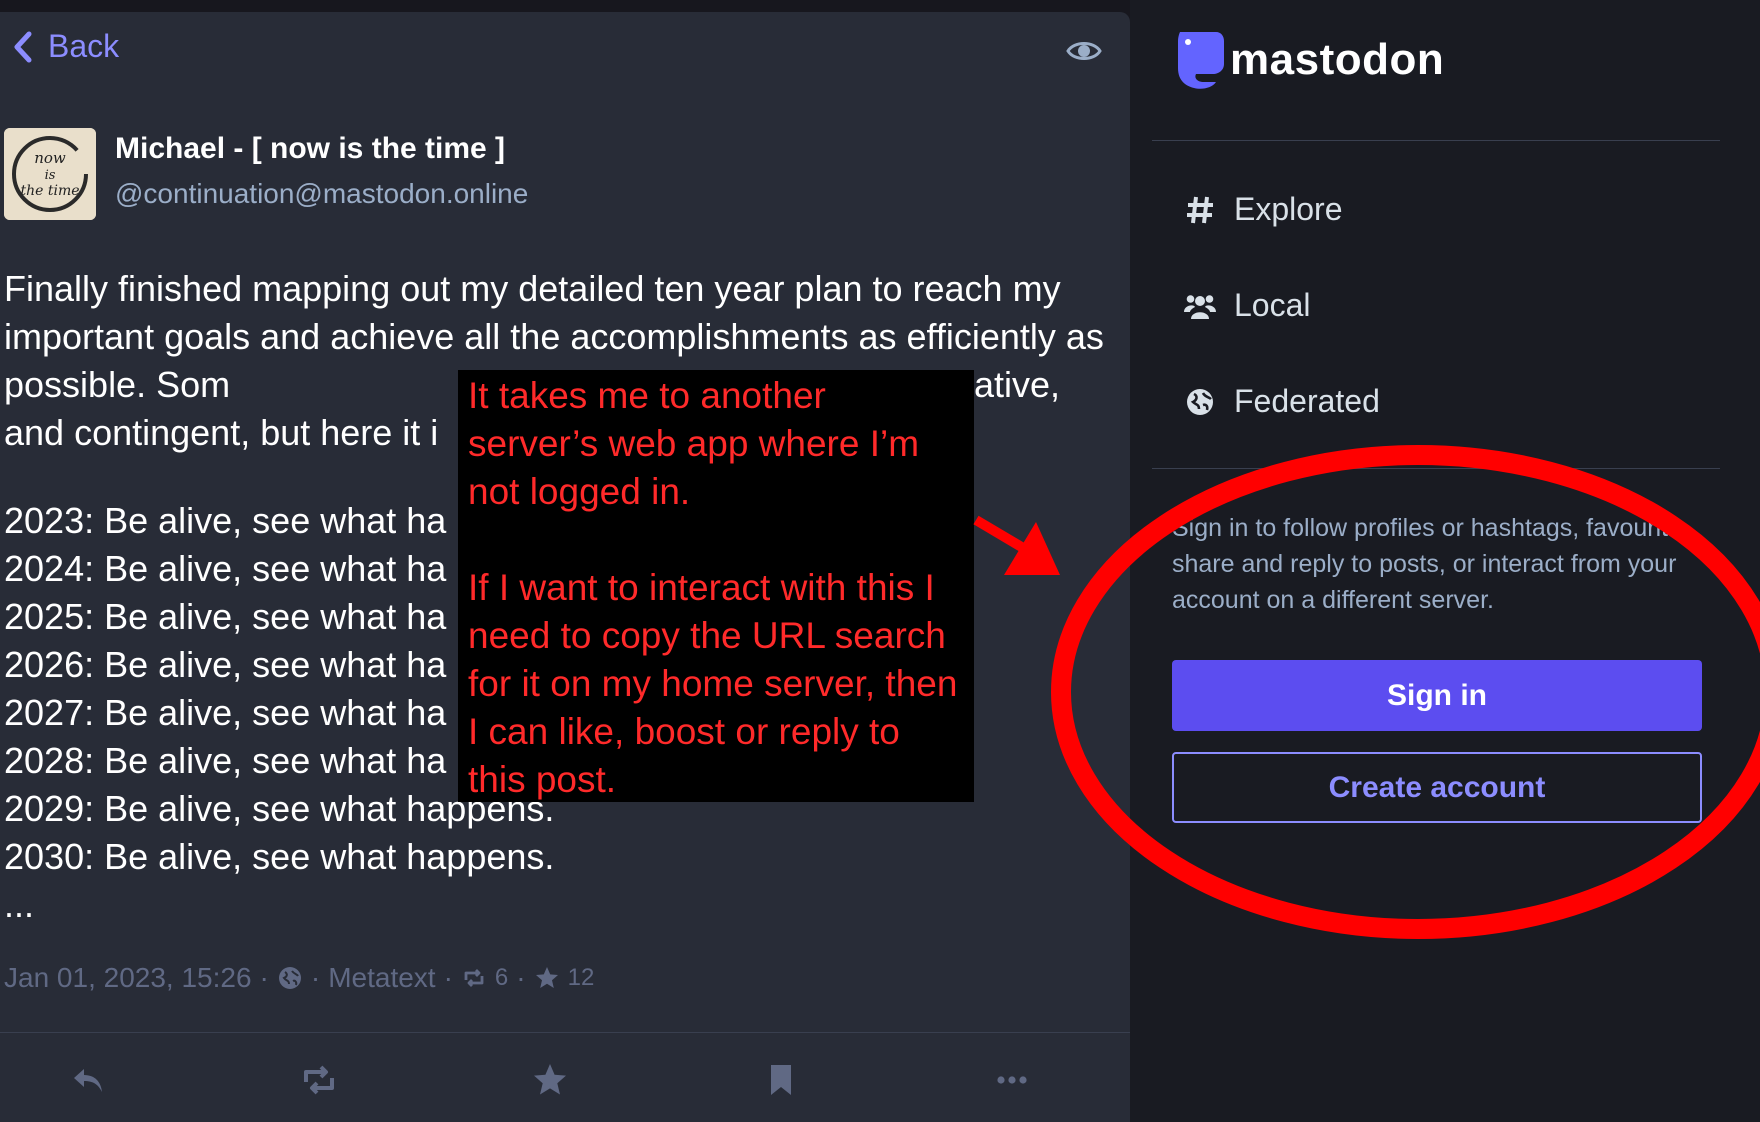 This screenshot has width=1760, height=1122. I want to click on reply-button, so click(88, 1080).